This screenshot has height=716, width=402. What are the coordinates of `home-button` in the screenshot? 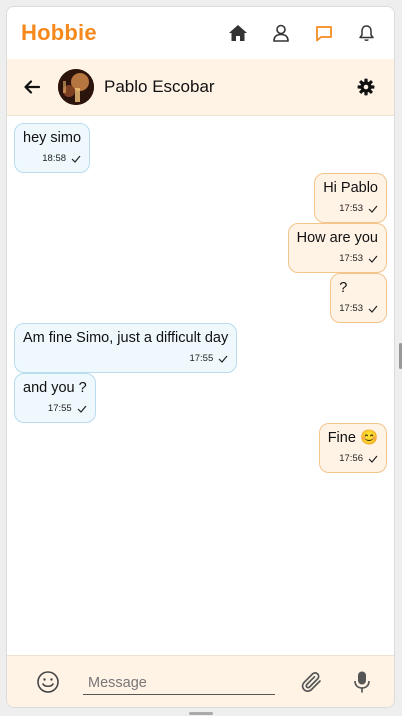 It's located at (237, 33).